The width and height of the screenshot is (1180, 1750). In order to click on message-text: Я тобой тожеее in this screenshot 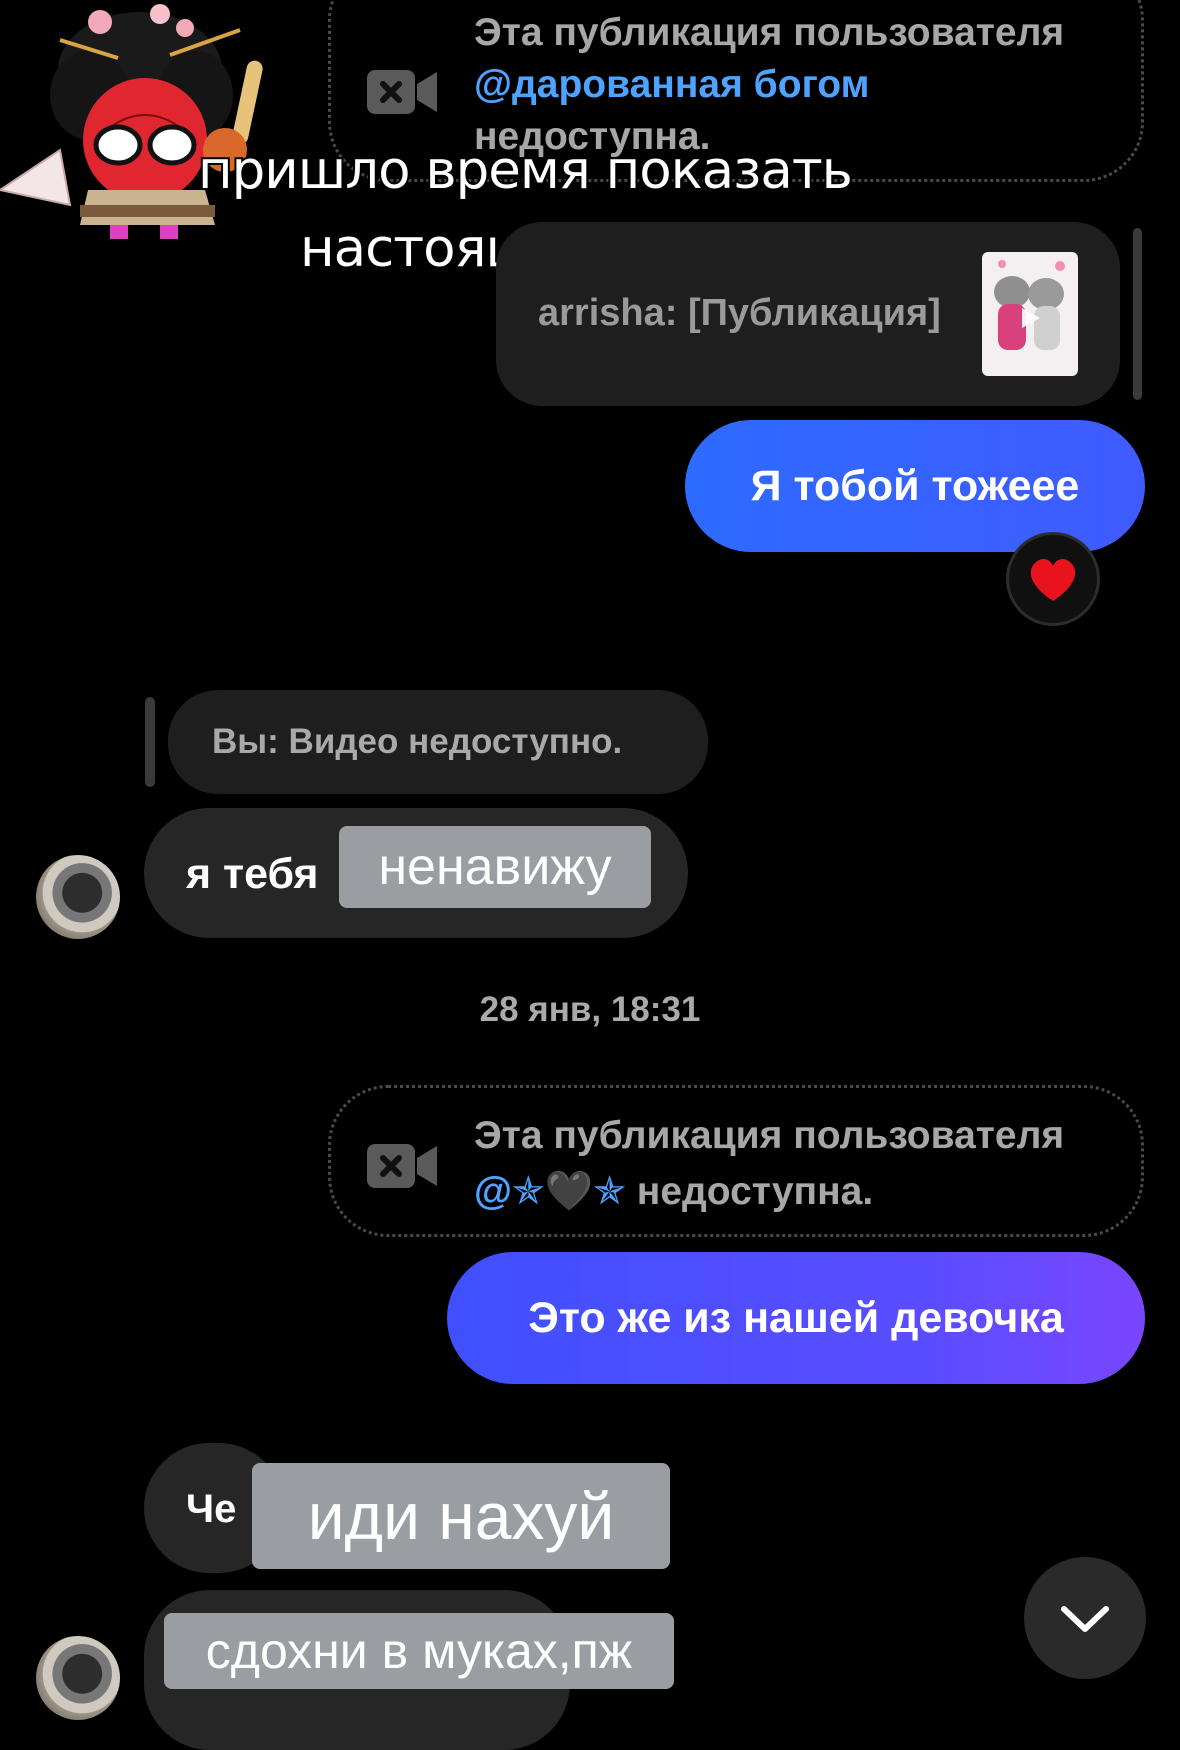, I will do `click(915, 486)`.